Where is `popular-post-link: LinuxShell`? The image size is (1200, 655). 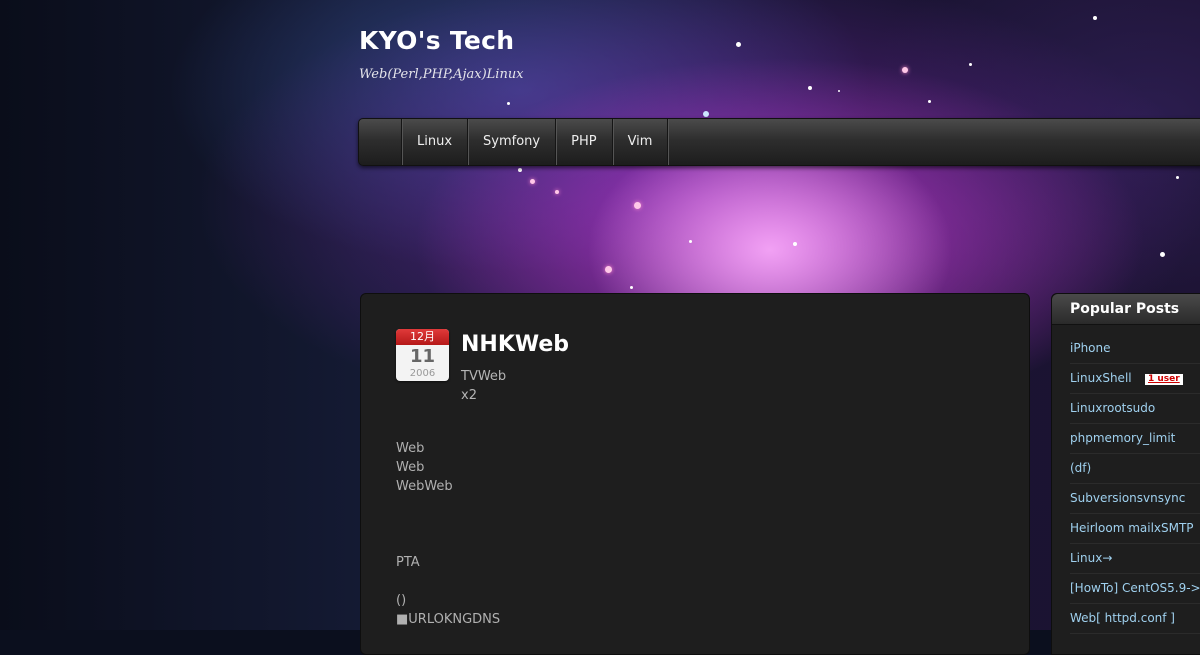 popular-post-link: LinuxShell is located at coordinates (1101, 378).